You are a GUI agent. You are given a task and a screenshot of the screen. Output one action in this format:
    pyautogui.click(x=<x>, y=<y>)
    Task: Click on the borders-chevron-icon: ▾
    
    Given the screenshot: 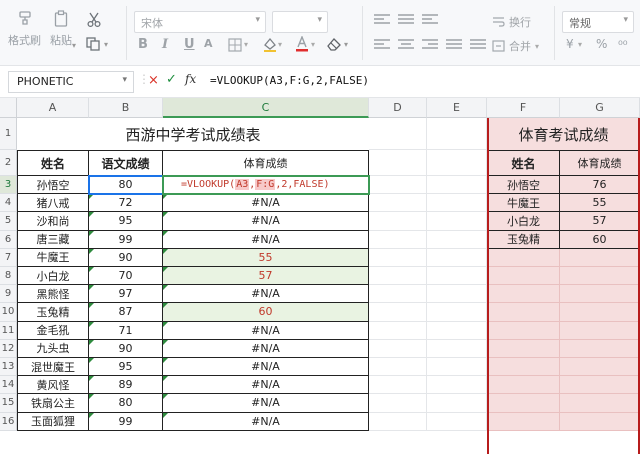 What is the action you would take?
    pyautogui.click(x=246, y=44)
    